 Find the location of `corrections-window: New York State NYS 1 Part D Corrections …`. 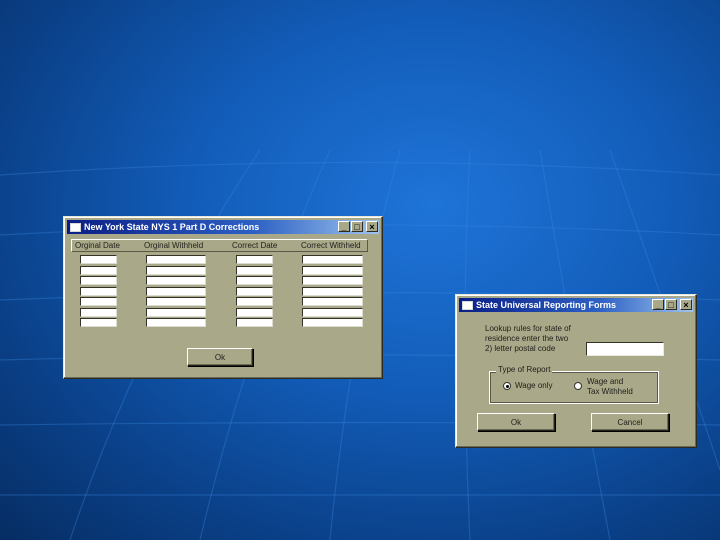

corrections-window: New York State NYS 1 Part D Corrections … is located at coordinates (223, 297).